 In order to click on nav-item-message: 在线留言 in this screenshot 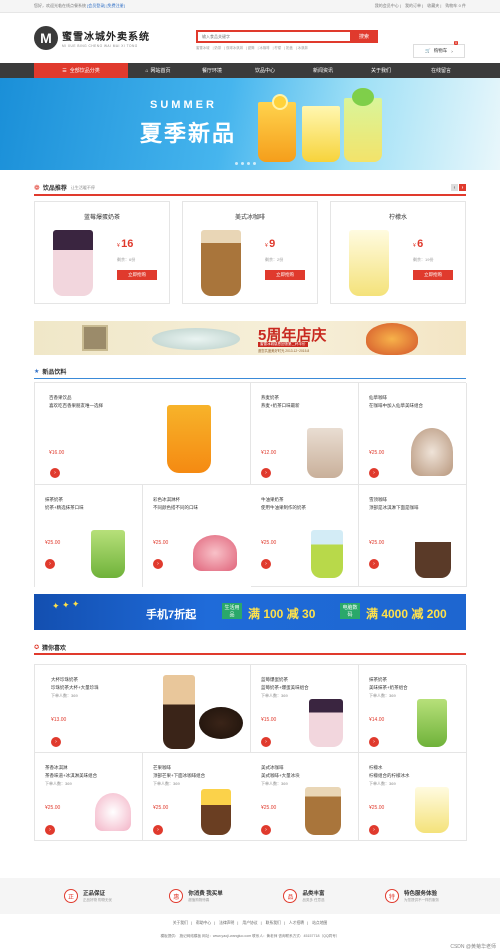, I will do `click(441, 70)`.